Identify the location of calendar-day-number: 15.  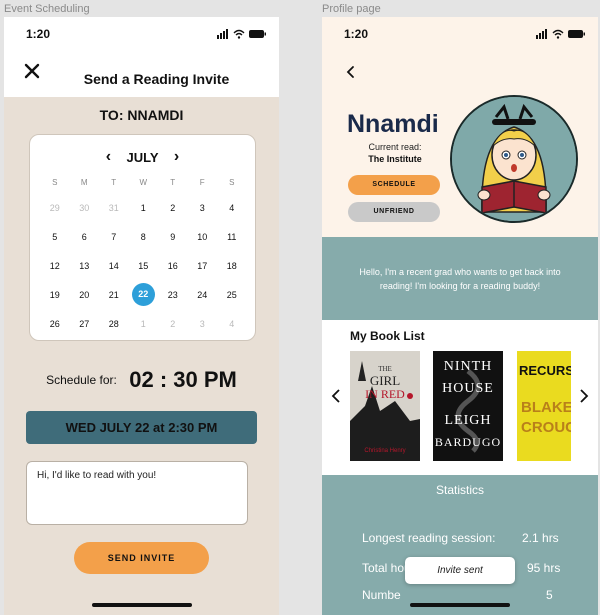
(143, 265).